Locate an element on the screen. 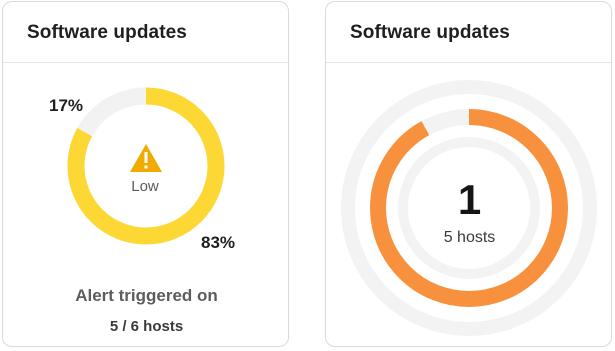 The width and height of the screenshot is (615, 351). alert-triggered-text: Alert triggered on is located at coordinates (146, 295).